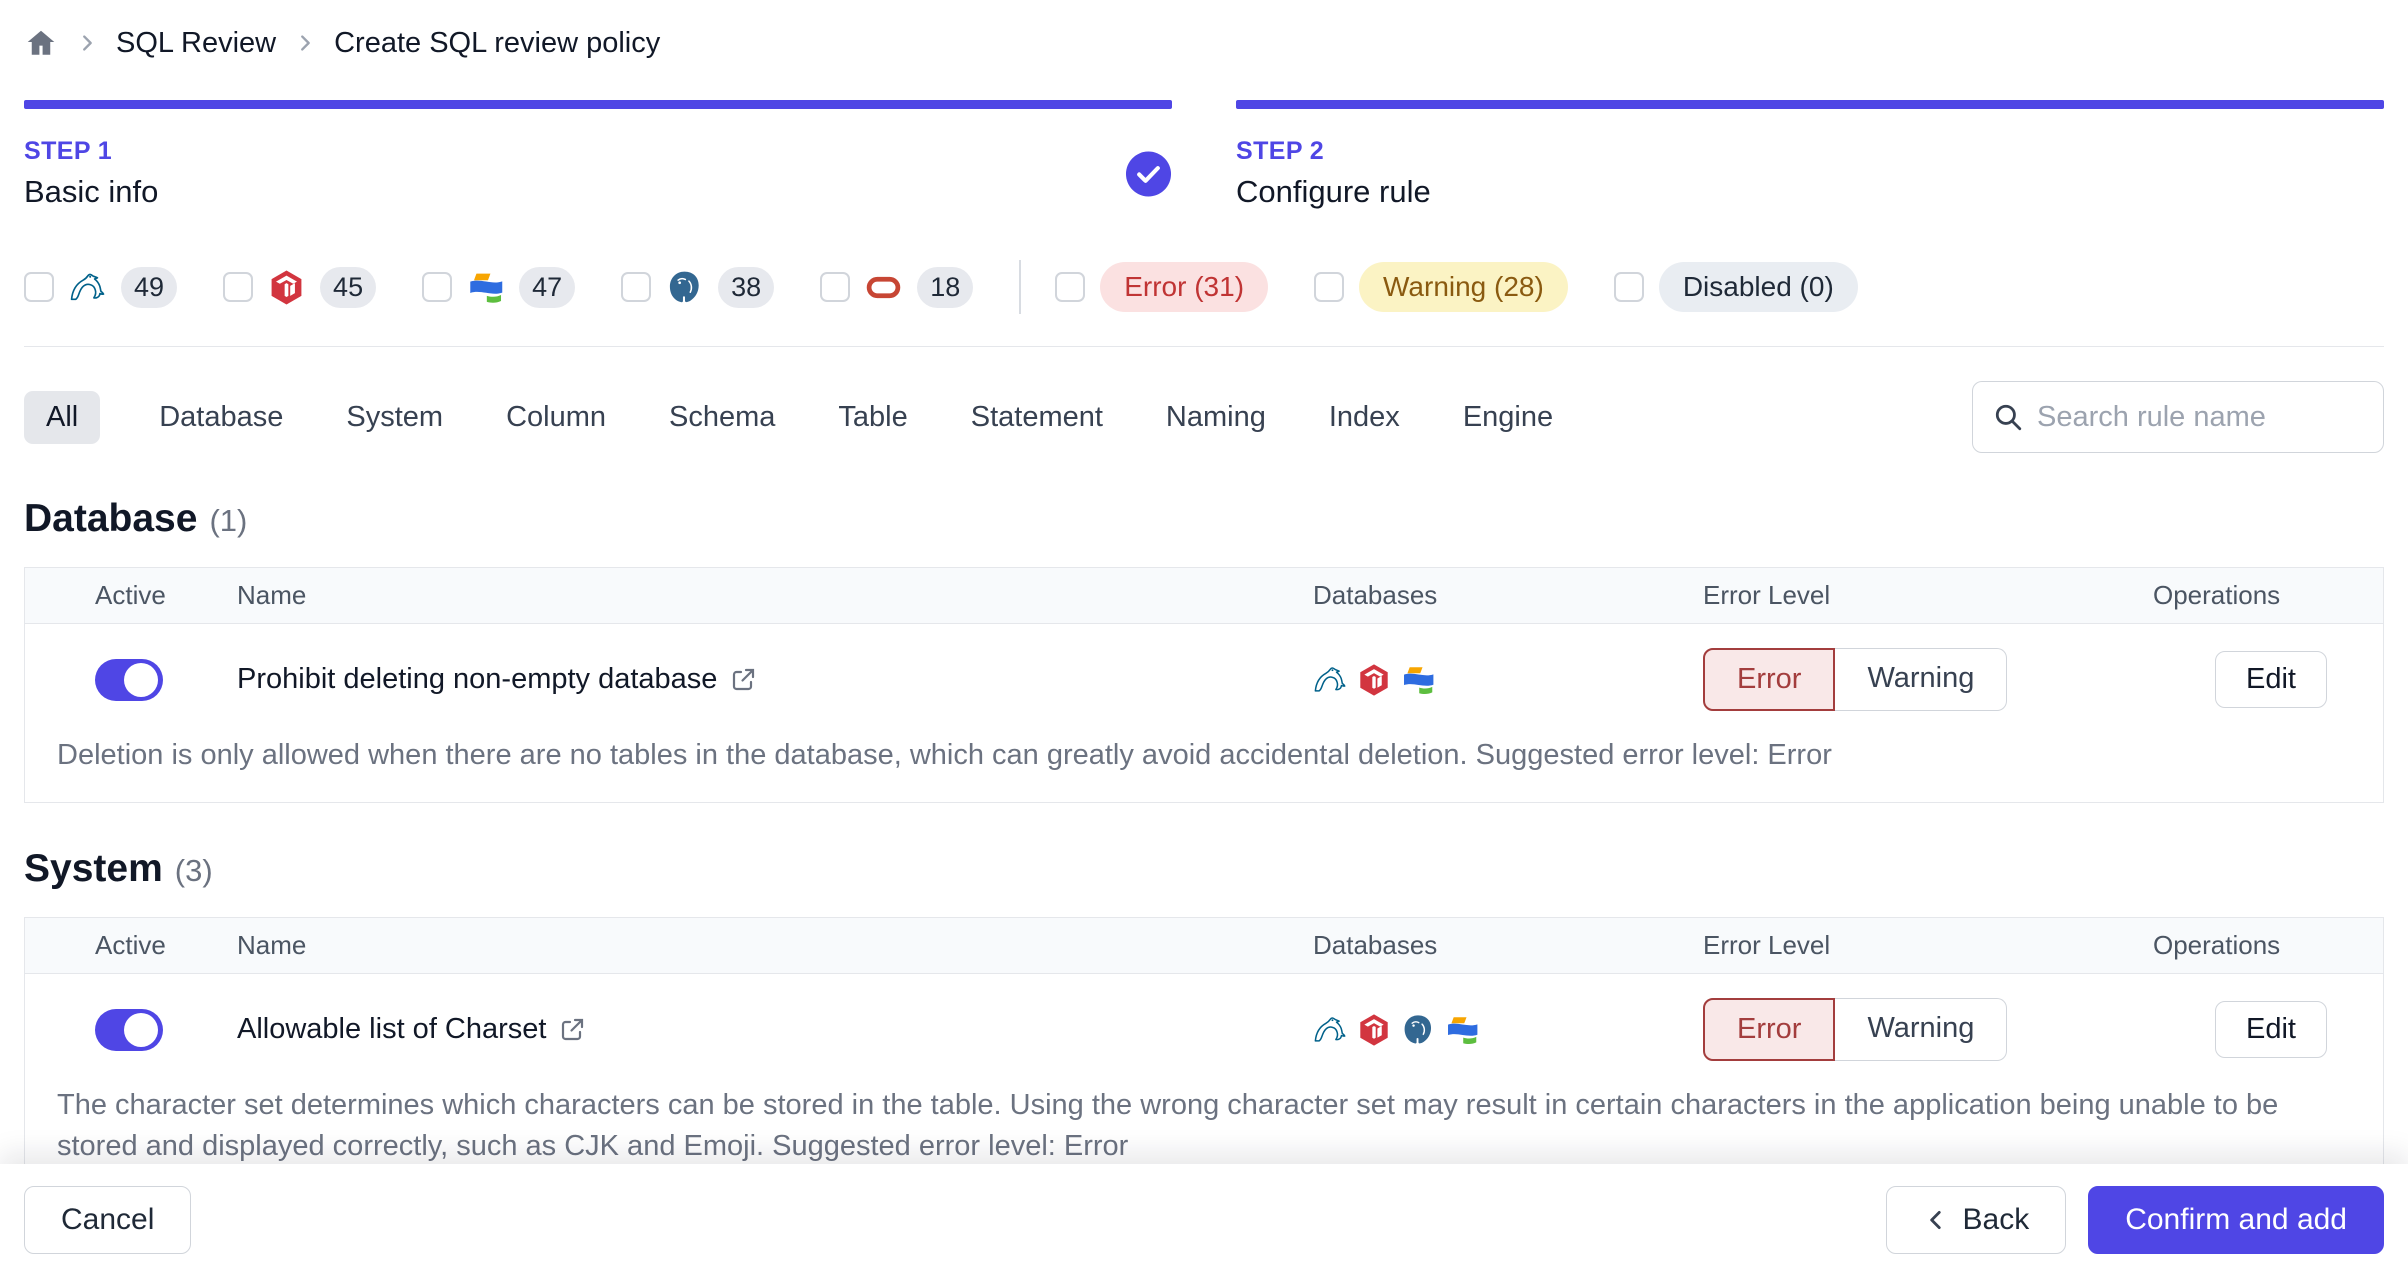 The image size is (2408, 1276). I want to click on column-name: Name, so click(272, 595).